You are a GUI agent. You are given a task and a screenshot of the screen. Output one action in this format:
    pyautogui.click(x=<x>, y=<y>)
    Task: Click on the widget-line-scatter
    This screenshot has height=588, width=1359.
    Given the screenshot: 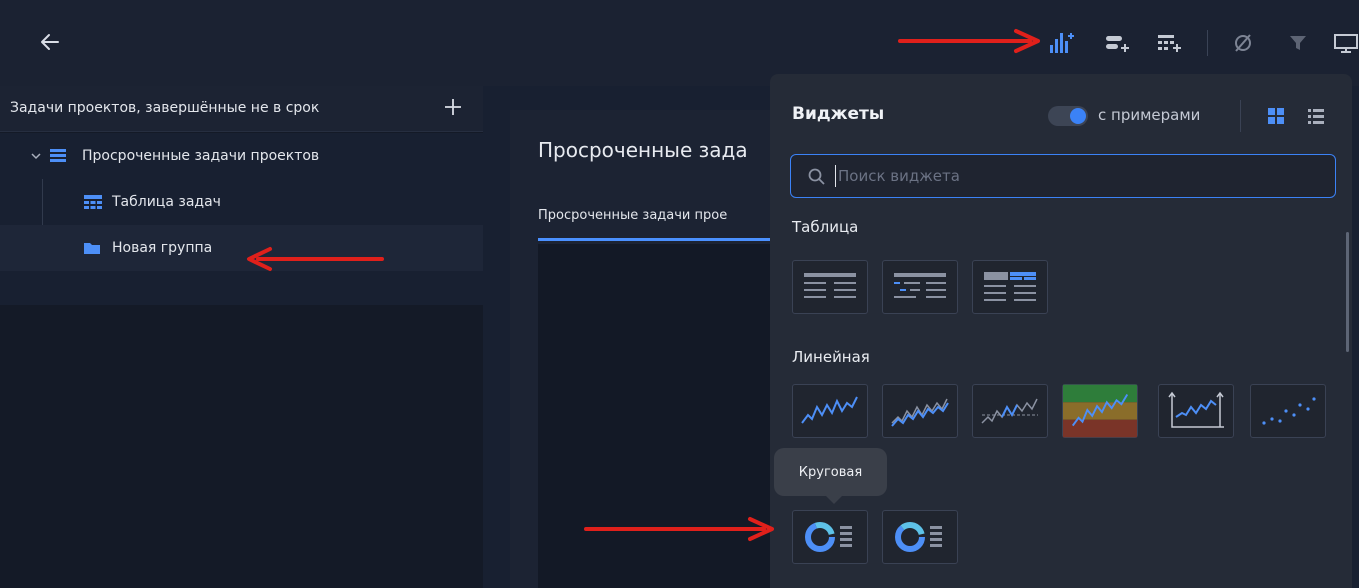 What is the action you would take?
    pyautogui.click(x=1288, y=411)
    